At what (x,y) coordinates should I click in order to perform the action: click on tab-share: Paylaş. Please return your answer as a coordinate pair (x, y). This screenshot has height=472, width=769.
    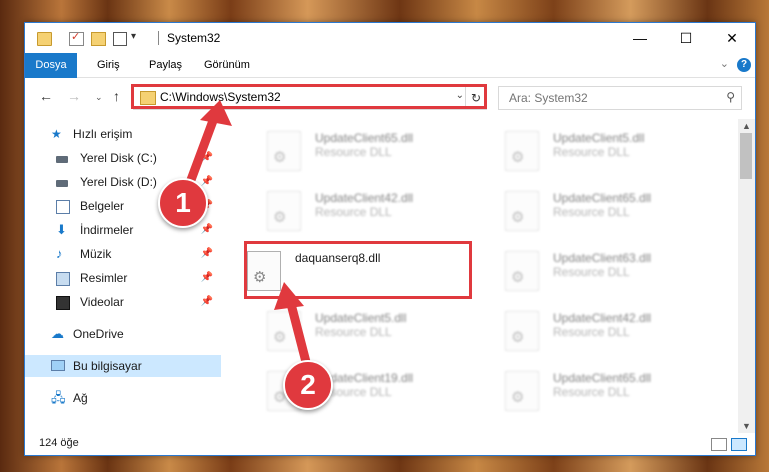
    Looking at the image, I should click on (165, 65).